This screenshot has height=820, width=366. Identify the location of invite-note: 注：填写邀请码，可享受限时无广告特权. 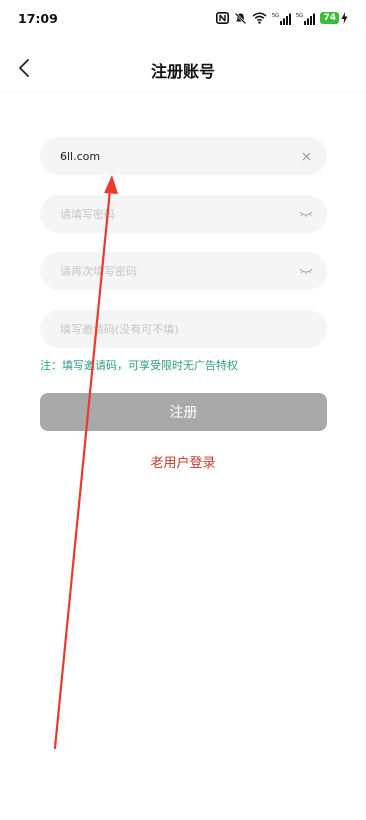
(139, 365).